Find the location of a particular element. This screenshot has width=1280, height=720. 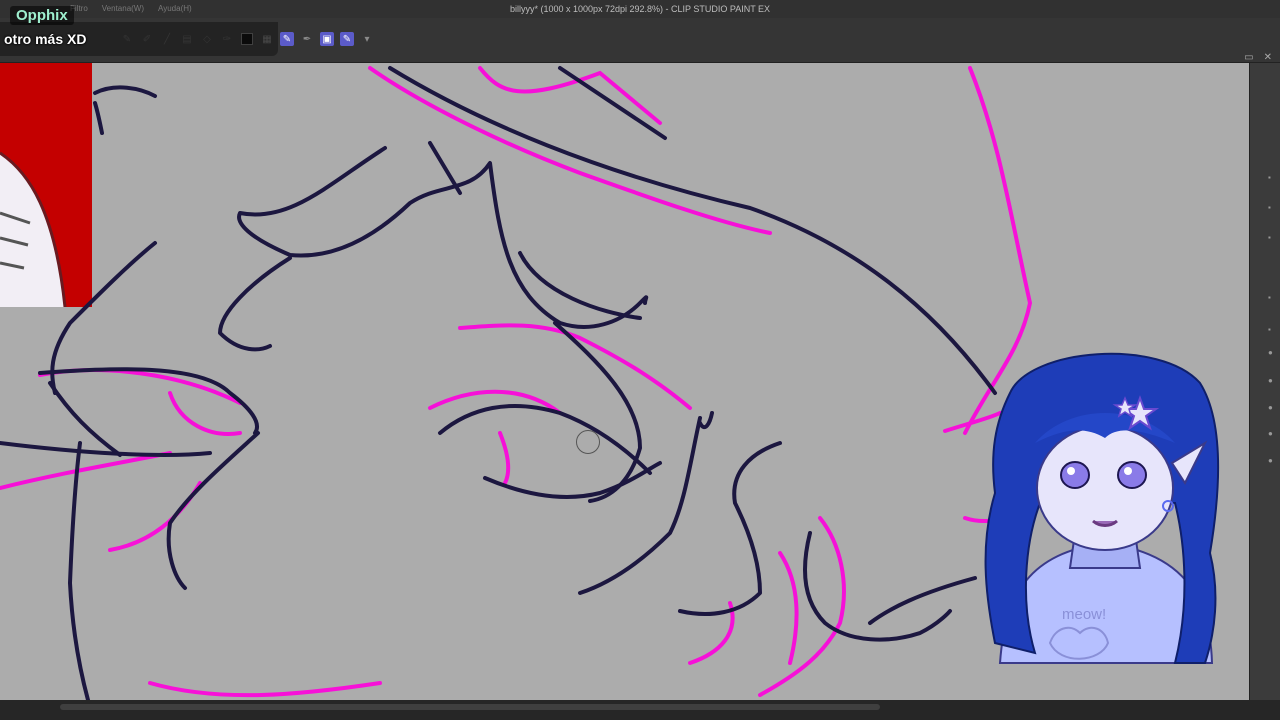

selection-icon: ▣ is located at coordinates (327, 39).